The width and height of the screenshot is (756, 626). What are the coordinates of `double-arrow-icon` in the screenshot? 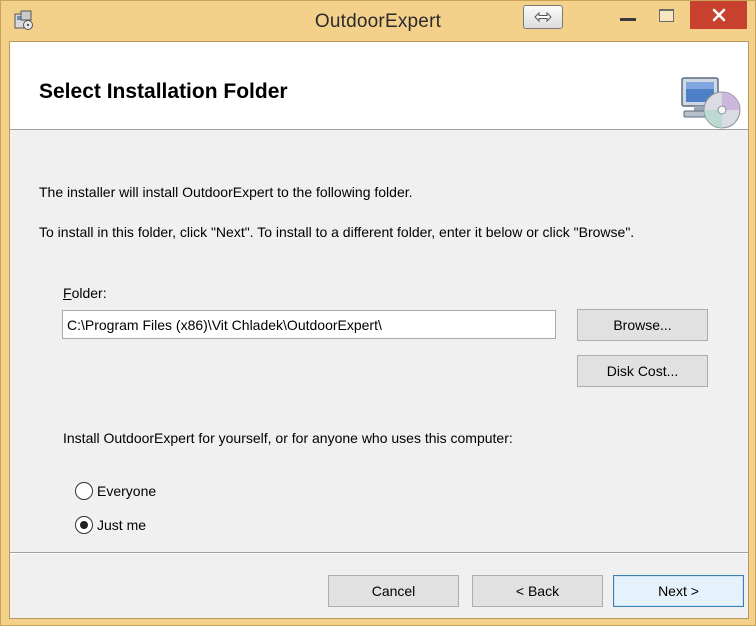 It's located at (543, 17).